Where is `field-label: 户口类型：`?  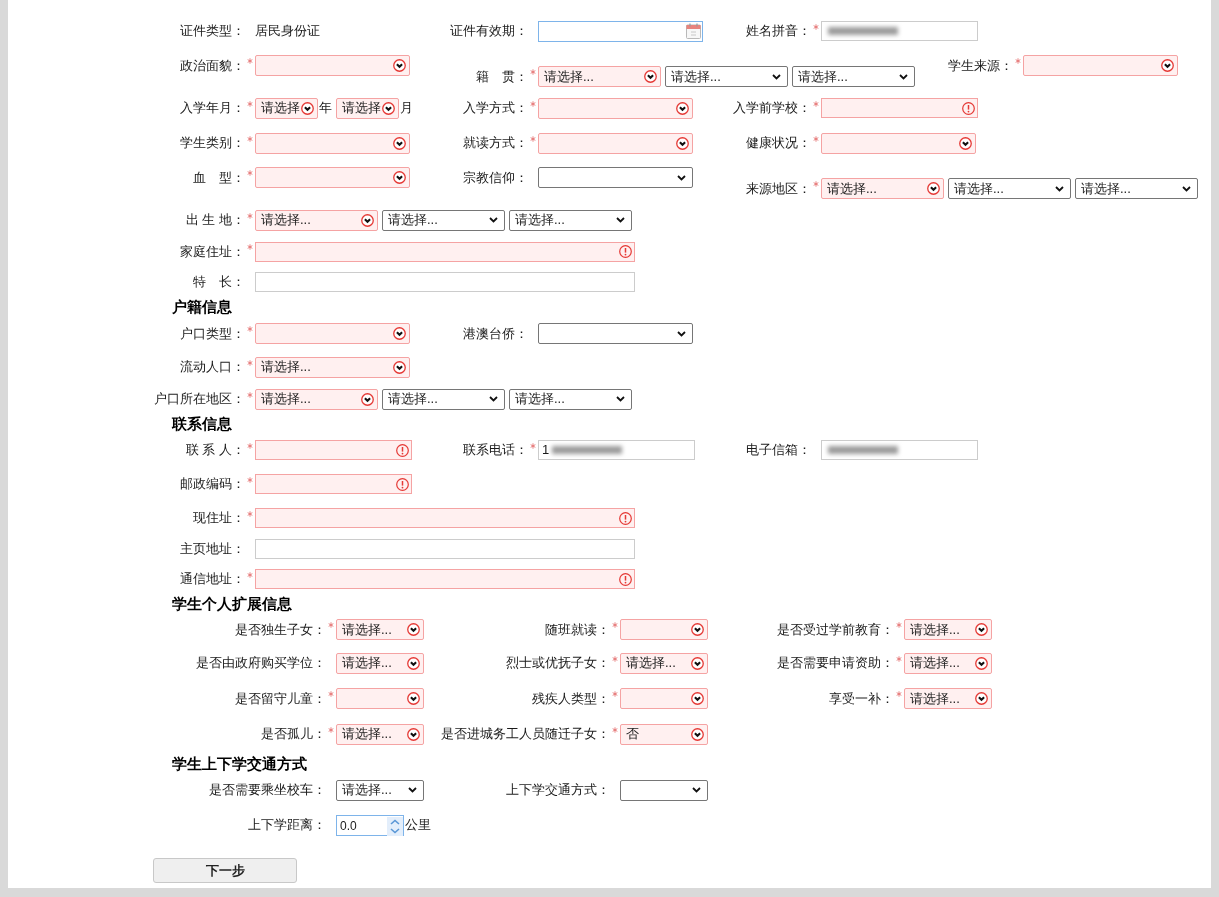 field-label: 户口类型： is located at coordinates (212, 333).